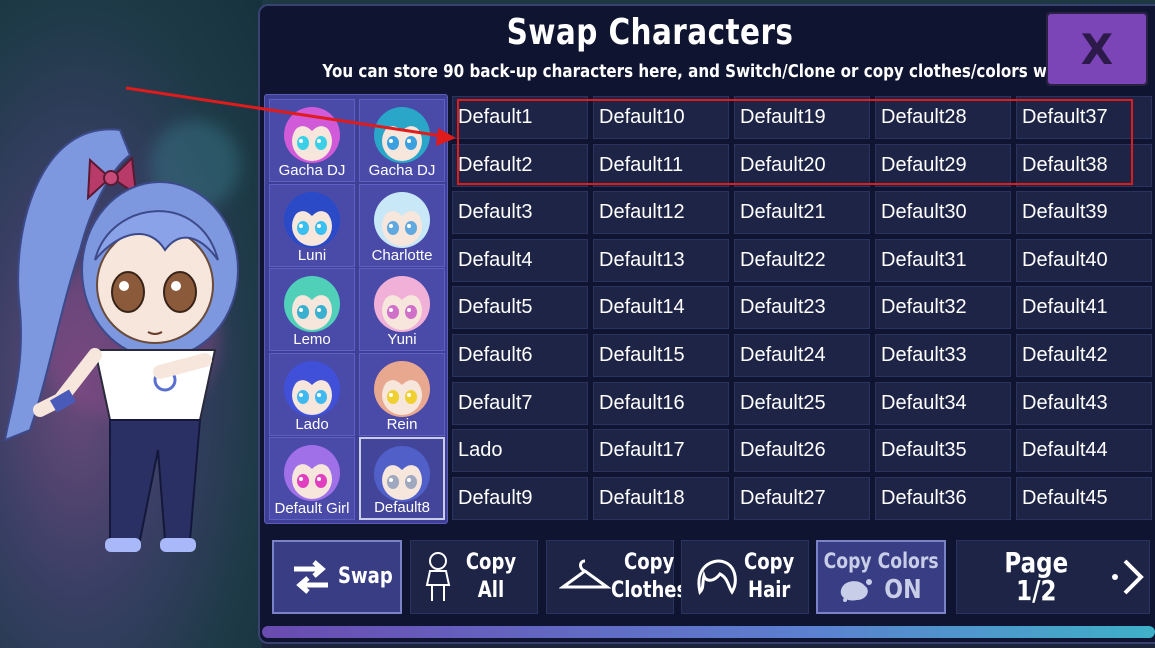 The image size is (1155, 648). I want to click on preset-name: Luni, so click(312, 255).